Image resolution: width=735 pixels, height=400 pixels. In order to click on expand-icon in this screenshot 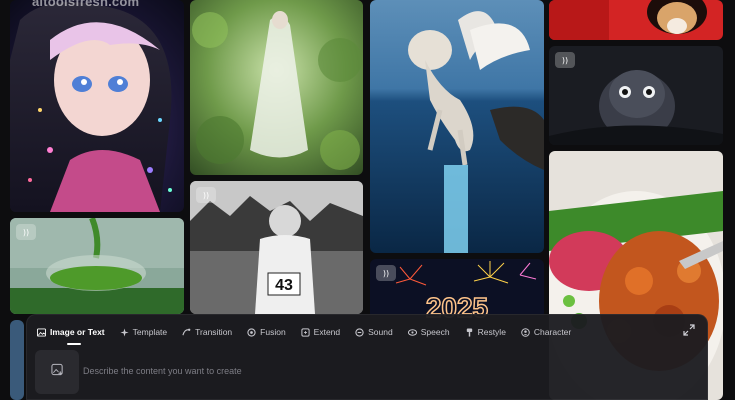, I will do `click(689, 329)`.